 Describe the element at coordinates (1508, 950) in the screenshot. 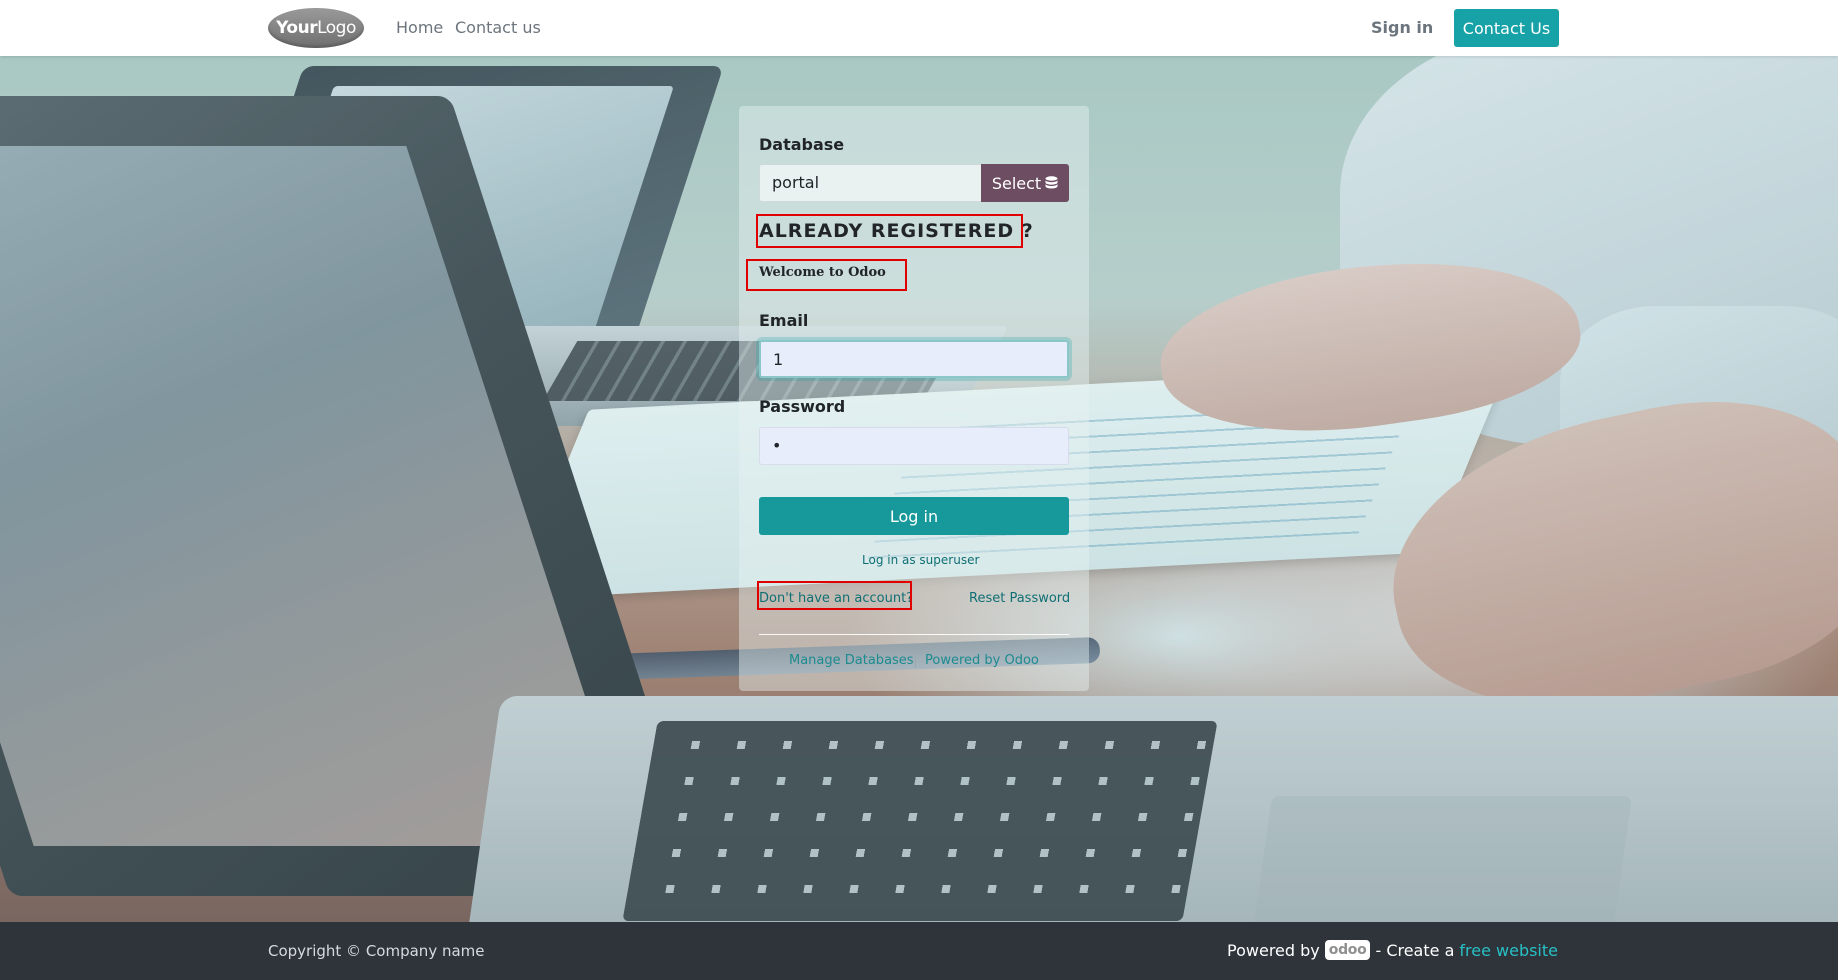

I see `free-website-link: free website` at that location.